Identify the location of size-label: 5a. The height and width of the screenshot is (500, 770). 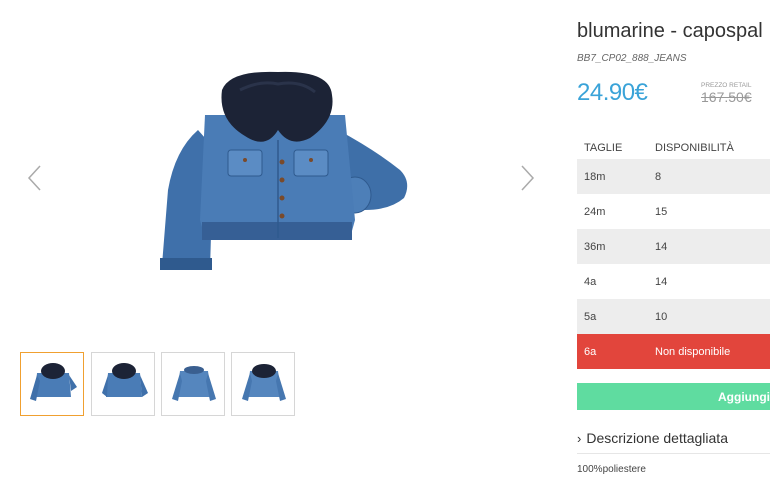
(590, 317).